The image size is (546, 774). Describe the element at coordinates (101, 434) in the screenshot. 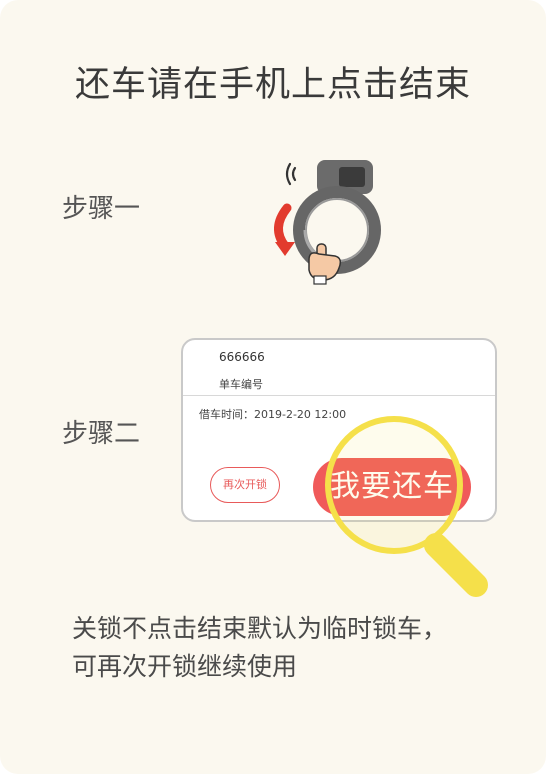

I see `step-two-label: 步骤二` at that location.